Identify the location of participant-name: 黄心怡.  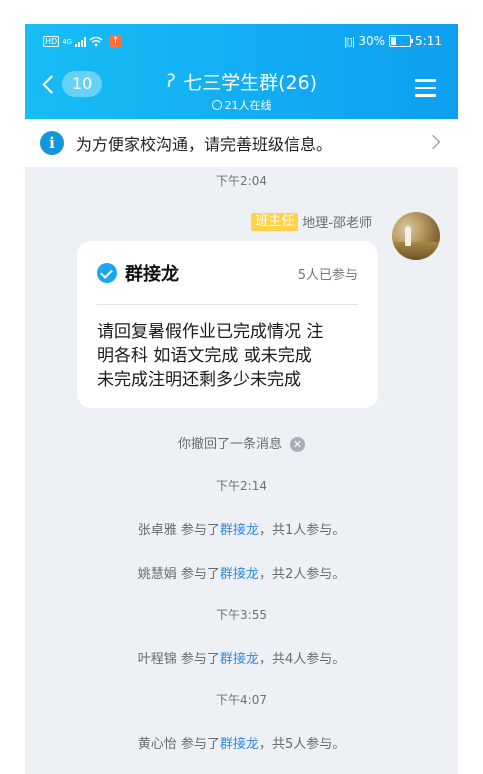
(157, 744).